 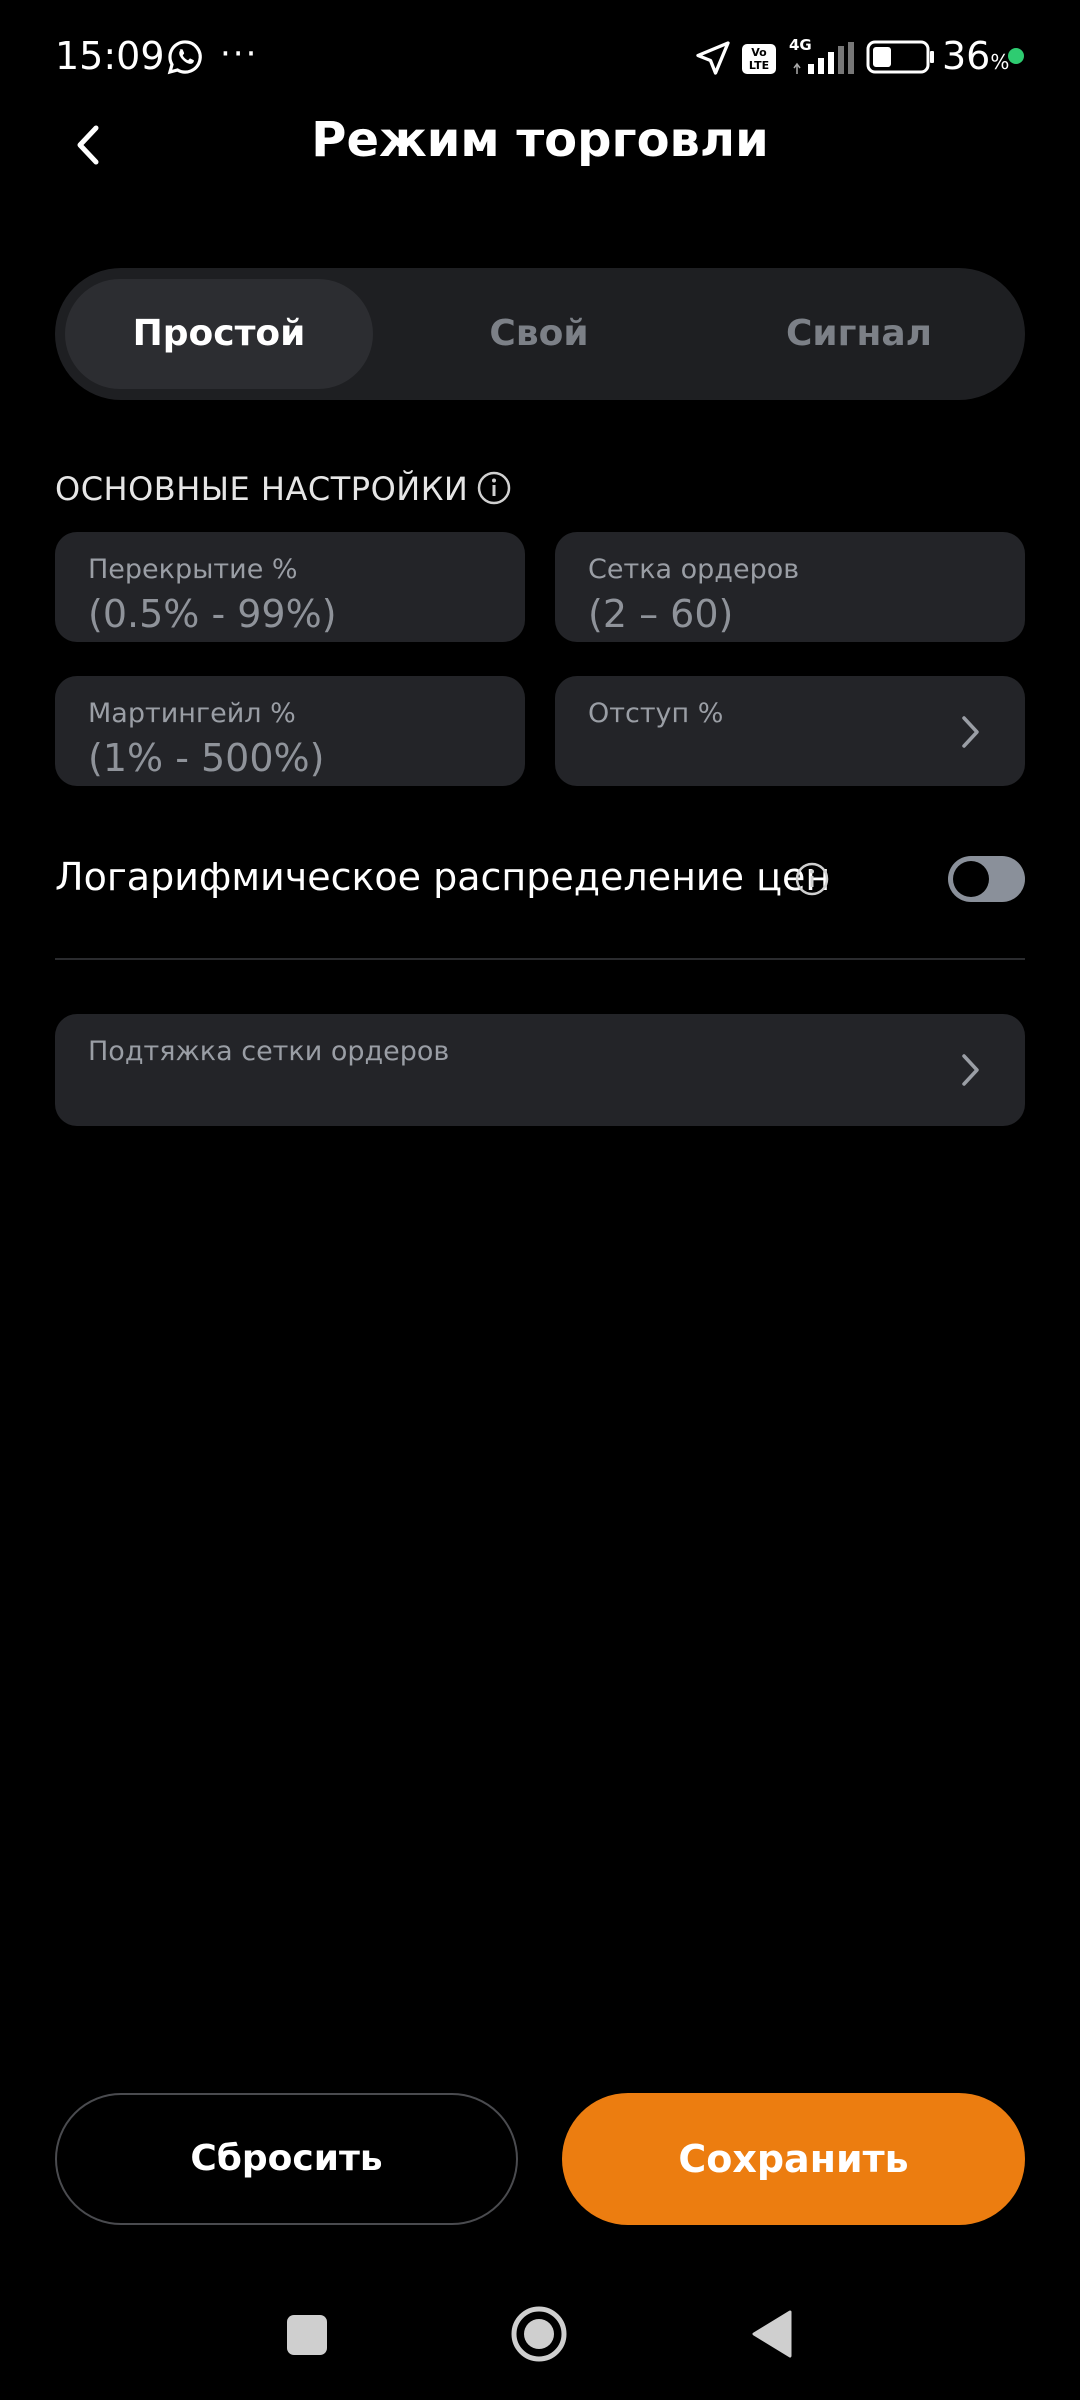 What do you see at coordinates (793, 2159) in the screenshot?
I see `save-button: Сохранить` at bounding box center [793, 2159].